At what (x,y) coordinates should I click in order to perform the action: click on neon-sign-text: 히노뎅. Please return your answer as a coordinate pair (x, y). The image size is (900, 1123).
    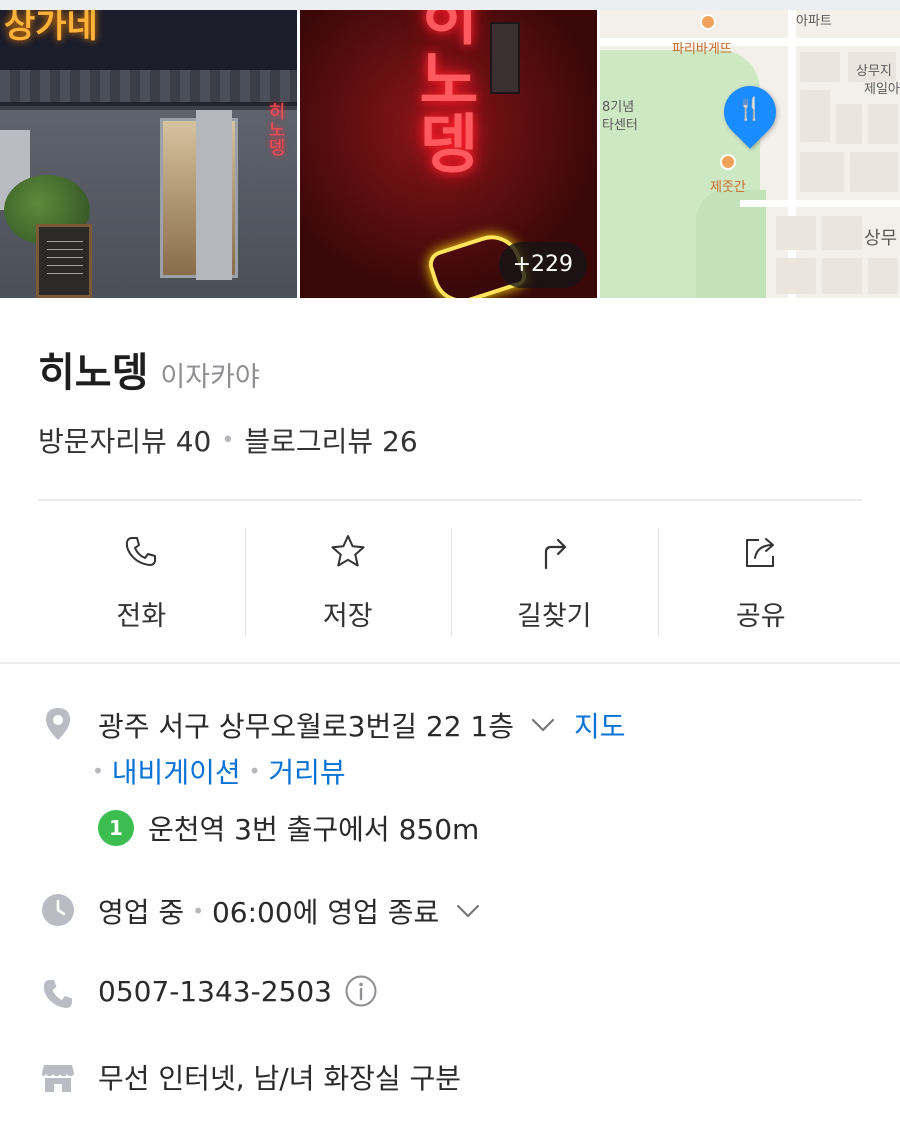
    Looking at the image, I should click on (443, 92).